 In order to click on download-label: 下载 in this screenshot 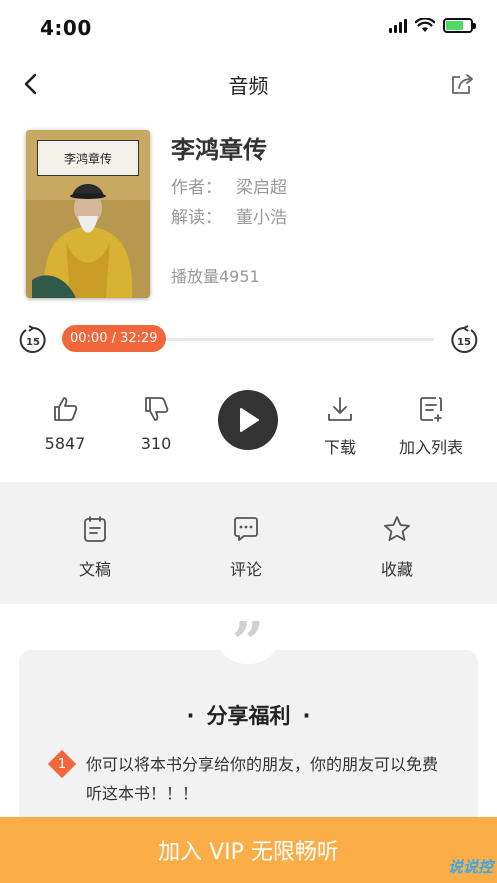, I will do `click(339, 447)`.